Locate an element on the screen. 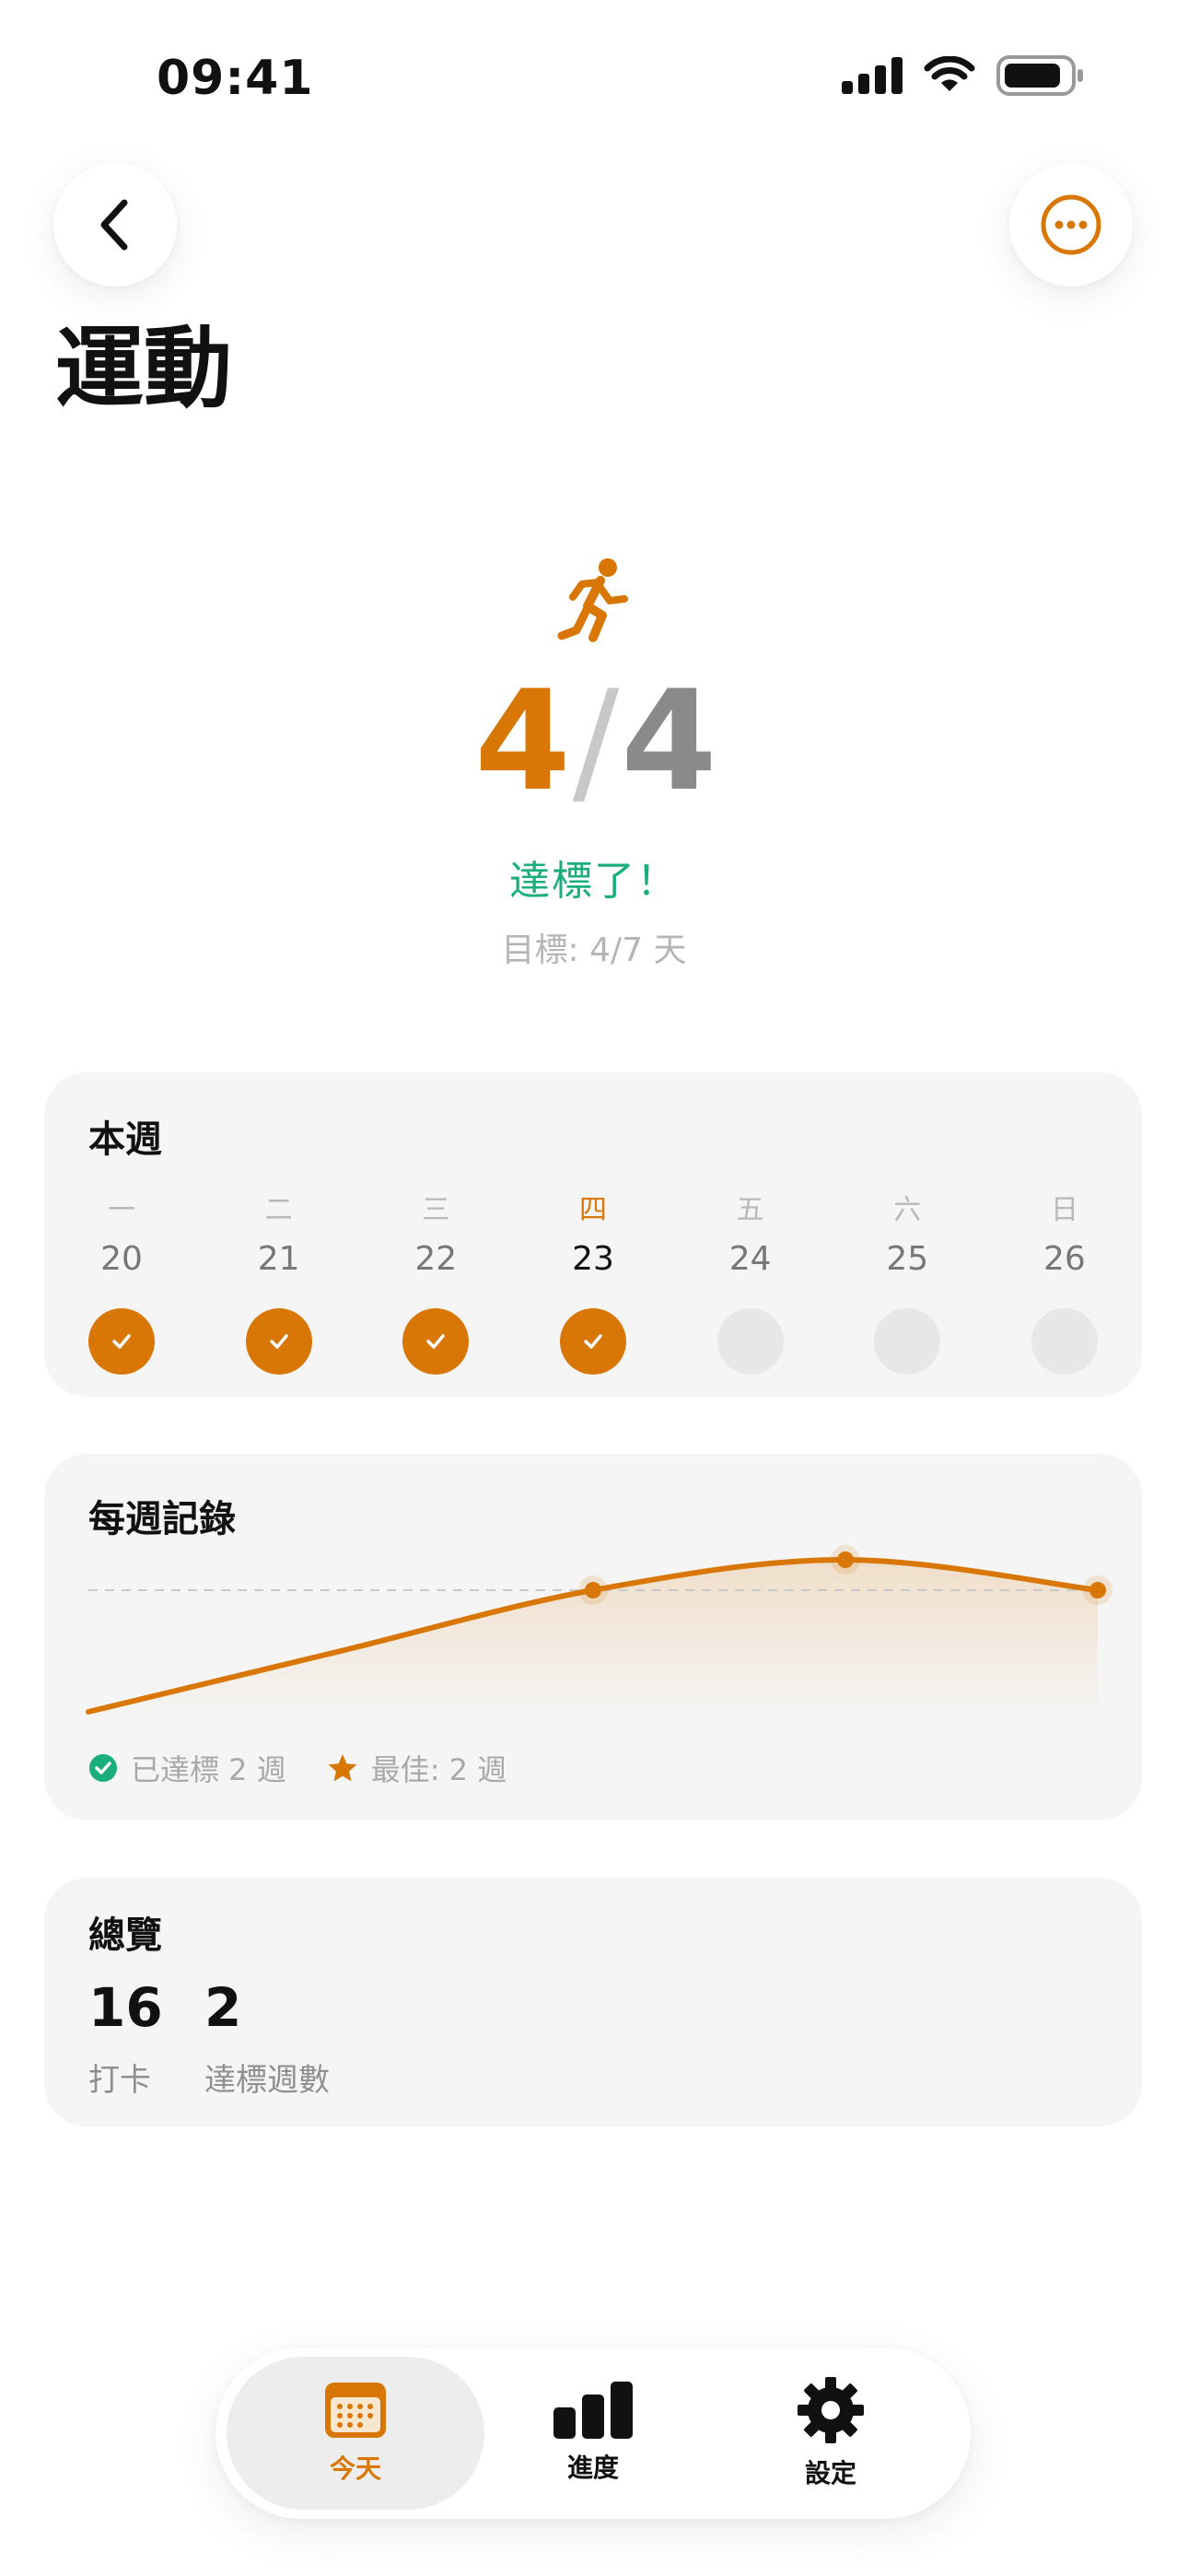 The width and height of the screenshot is (1188, 2576). achieved-weeks-stat: 2 達標週數 is located at coordinates (267, 2040).